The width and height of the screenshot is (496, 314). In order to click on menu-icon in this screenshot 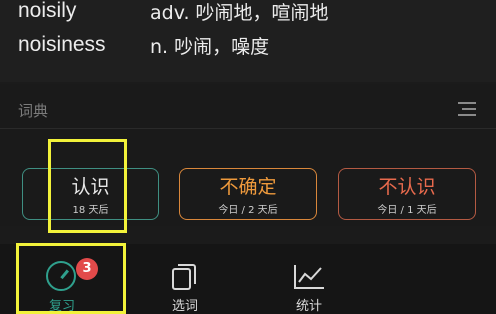, I will do `click(466, 109)`.